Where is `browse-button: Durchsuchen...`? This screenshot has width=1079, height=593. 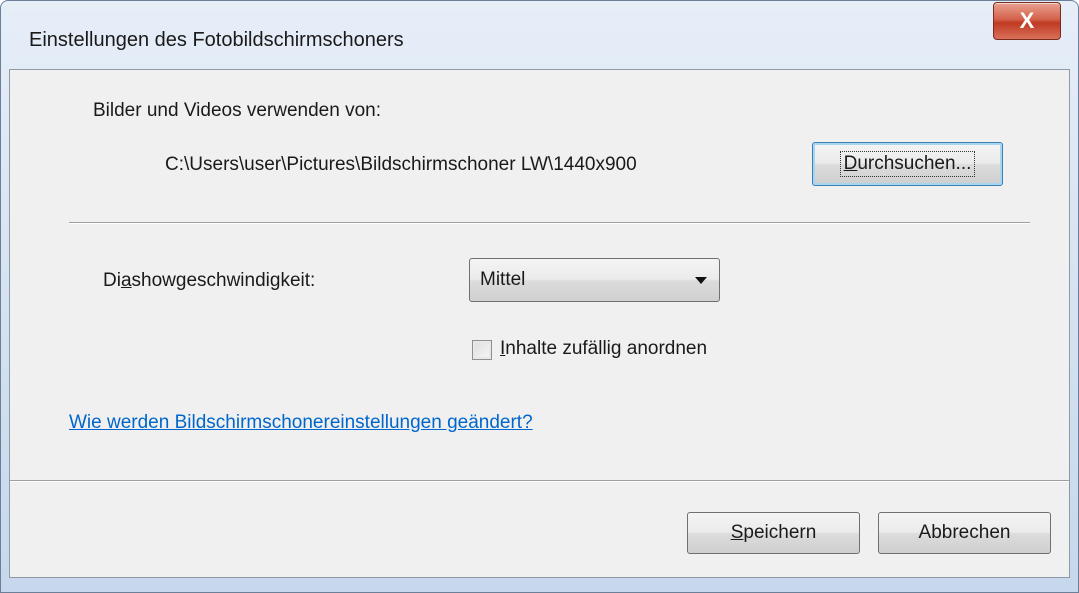 browse-button: Durchsuchen... is located at coordinates (907, 164).